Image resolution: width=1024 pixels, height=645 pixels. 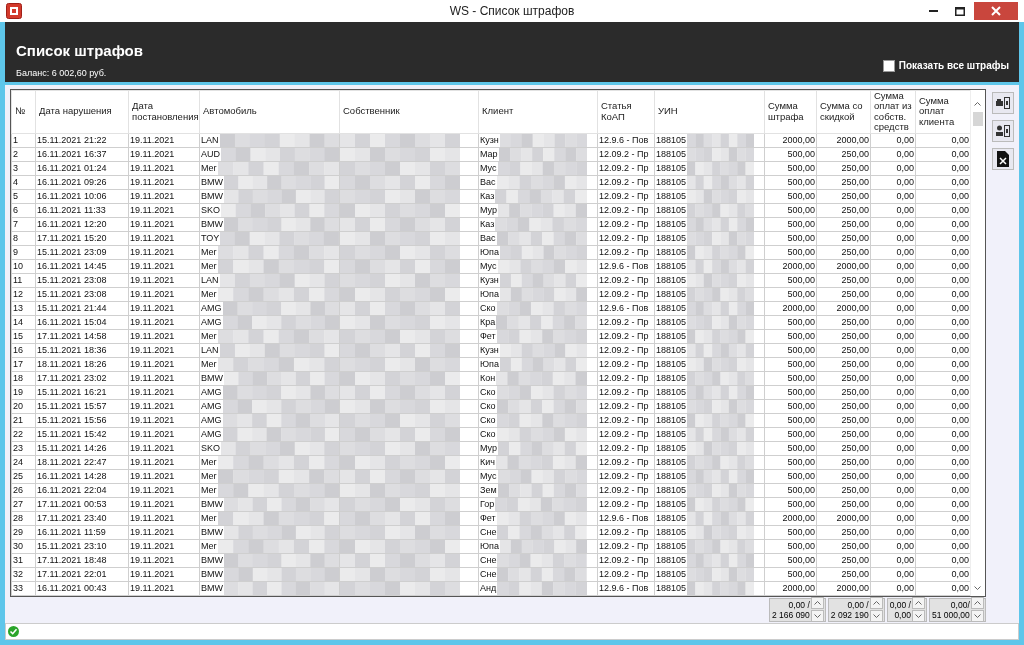 What do you see at coordinates (942, 112) in the screenshot?
I see `column-header: Сумма оплат клиента` at bounding box center [942, 112].